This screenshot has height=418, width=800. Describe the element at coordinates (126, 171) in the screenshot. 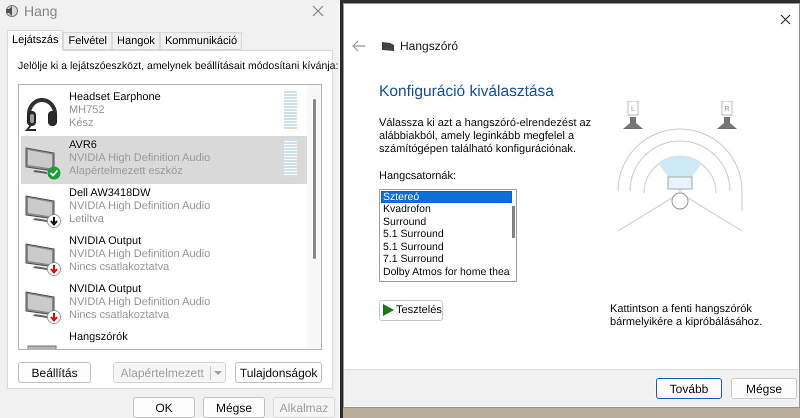

I see `device-status: Alapértelmezett eszköz` at that location.